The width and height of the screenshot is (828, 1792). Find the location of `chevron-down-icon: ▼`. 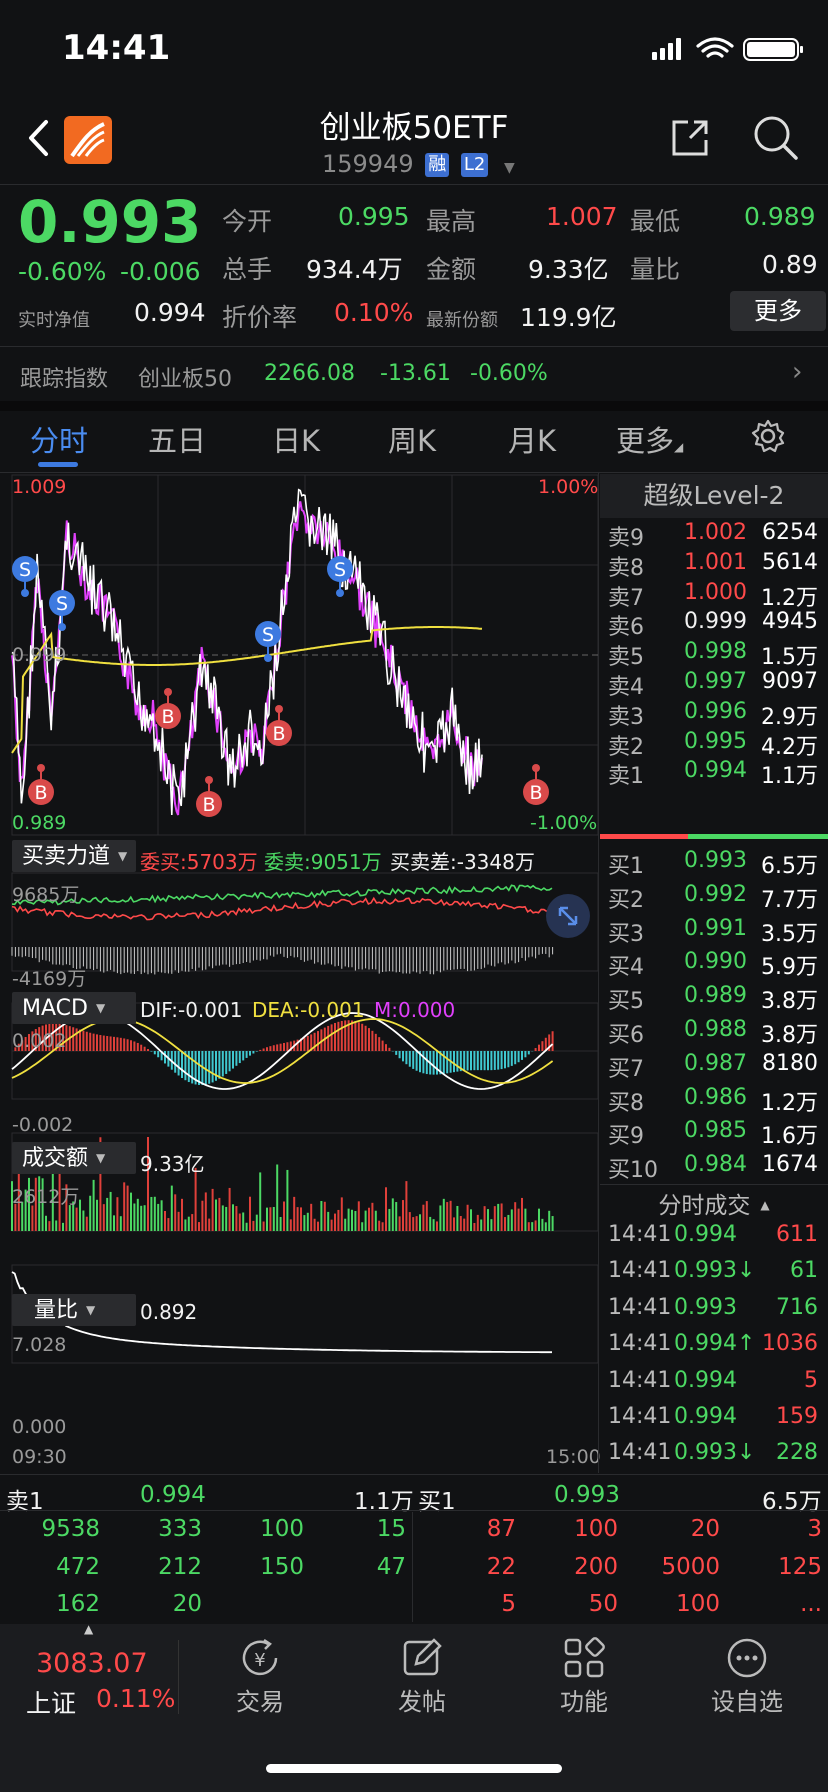

chevron-down-icon: ▼ is located at coordinates (509, 168).